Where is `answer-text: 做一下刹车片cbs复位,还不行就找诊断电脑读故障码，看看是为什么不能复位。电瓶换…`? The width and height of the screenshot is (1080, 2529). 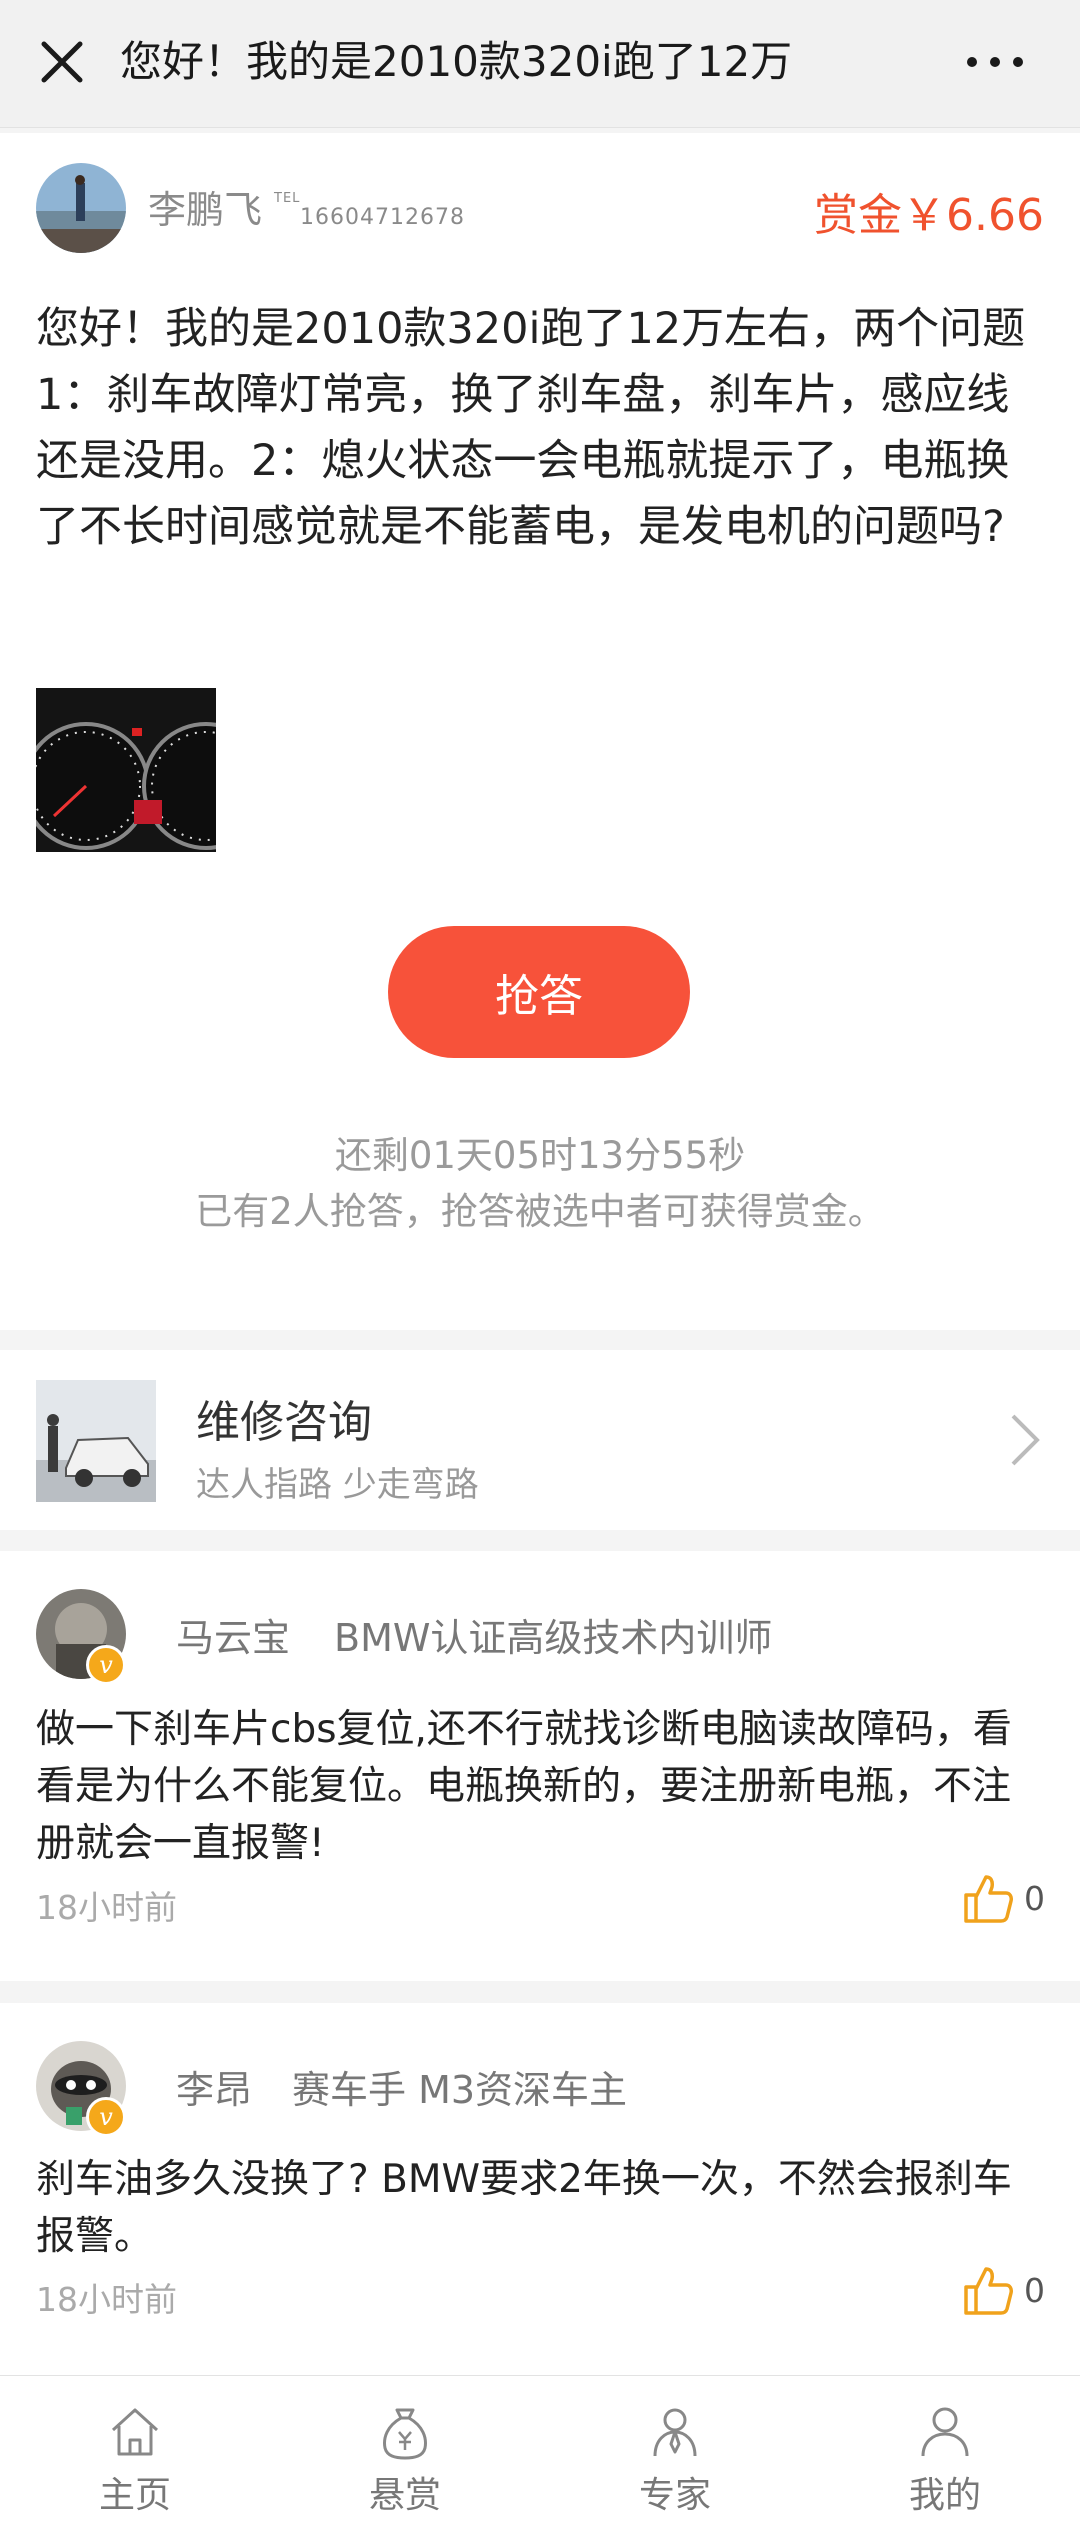 answer-text: 做一下刹车片cbs复位,还不行就找诊断电脑读故障码，看看是为什么不能复位。电瓶换… is located at coordinates (524, 1786).